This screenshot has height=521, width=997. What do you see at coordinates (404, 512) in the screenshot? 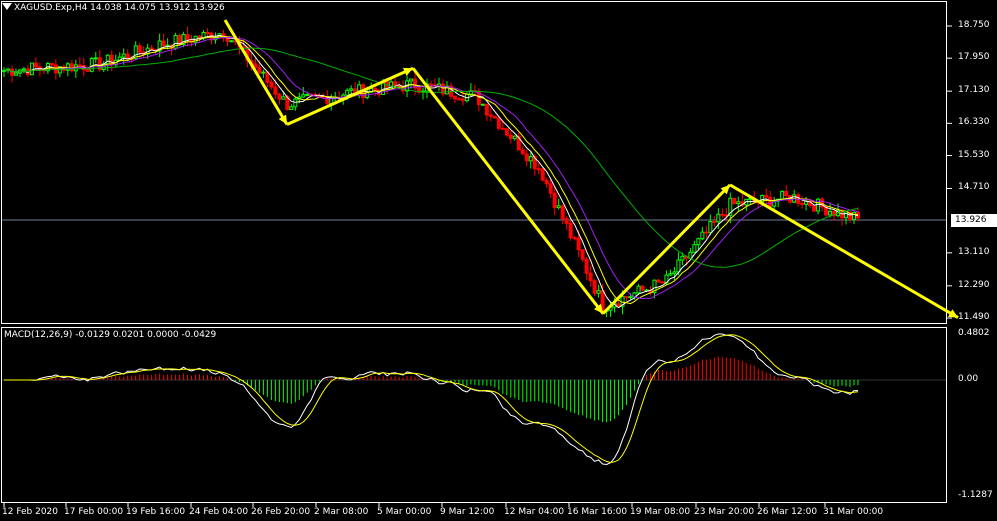
I see `time-tick-label: 5 Mar 00:00` at bounding box center [404, 512].